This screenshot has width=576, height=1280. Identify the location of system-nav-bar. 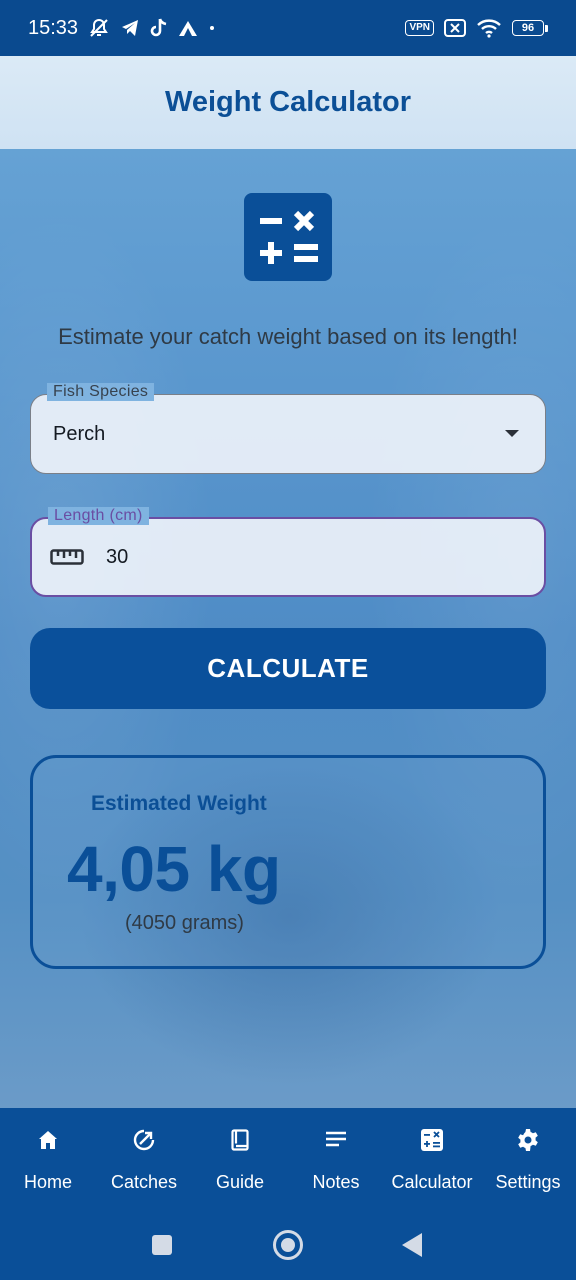
(288, 1247).